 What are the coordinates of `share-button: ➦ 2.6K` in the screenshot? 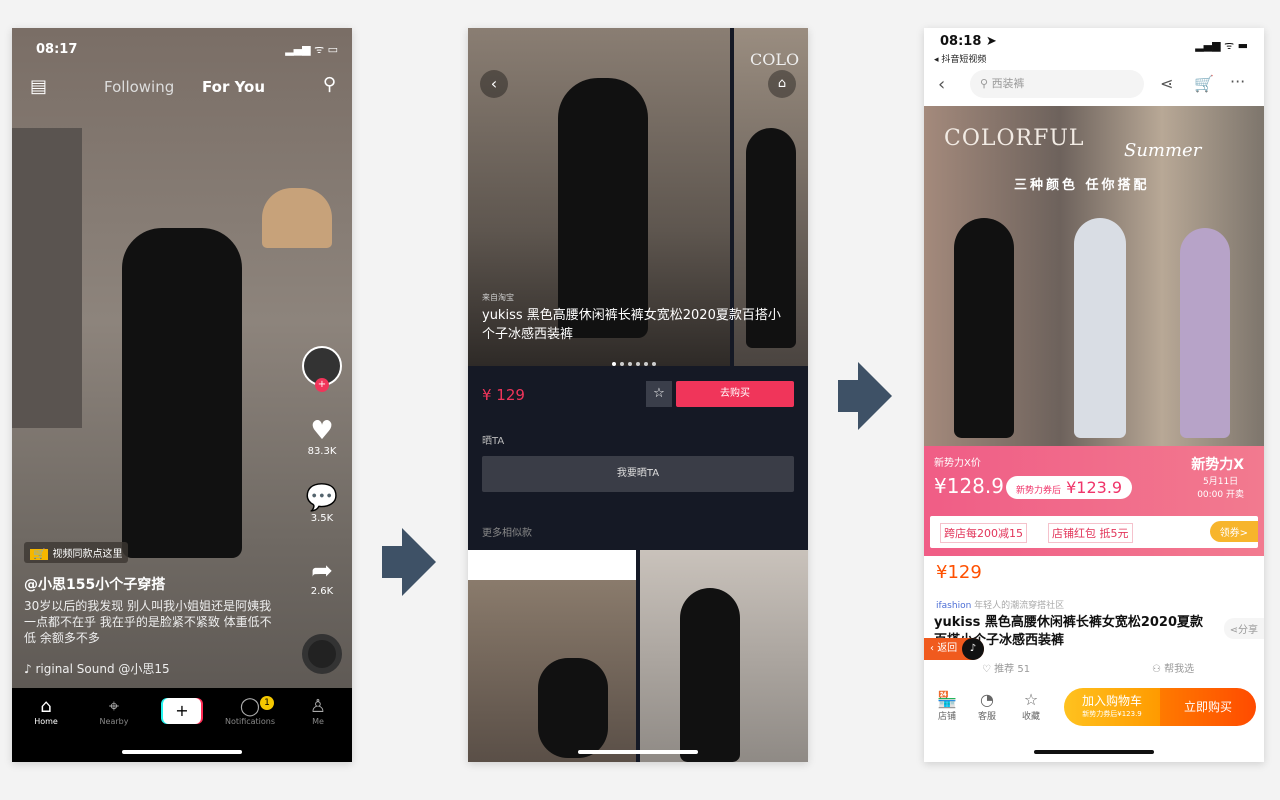 It's located at (322, 576).